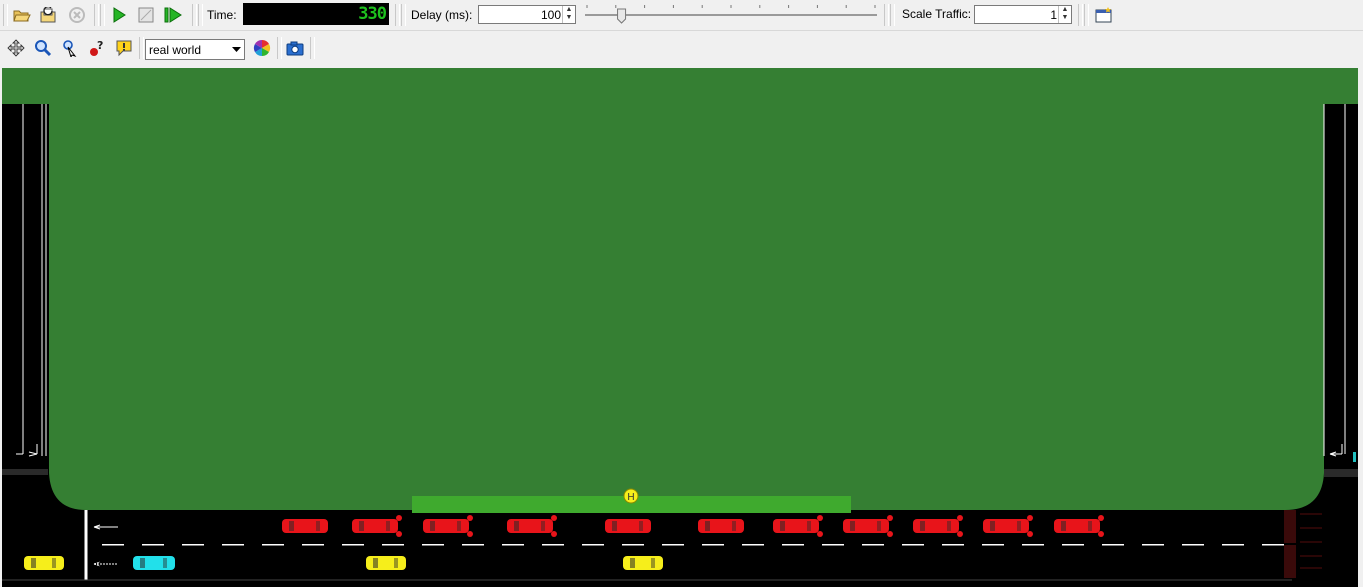 This screenshot has height=587, width=1363. What do you see at coordinates (622, 16) in the screenshot?
I see `slider-thumb` at bounding box center [622, 16].